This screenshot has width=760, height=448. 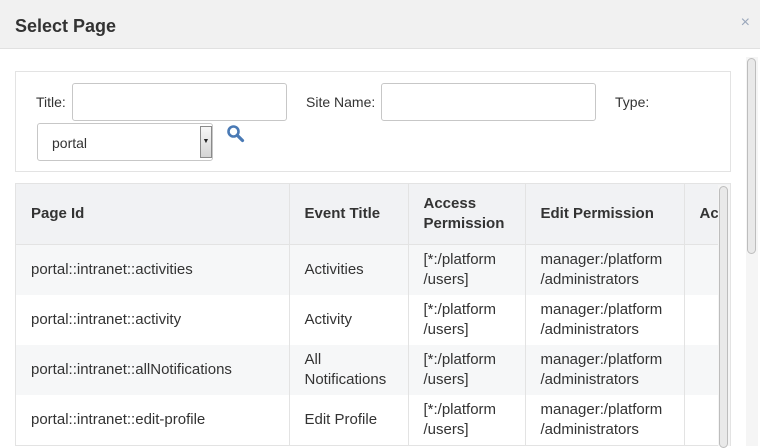 What do you see at coordinates (70, 143) in the screenshot?
I see `type-select-value: portal` at bounding box center [70, 143].